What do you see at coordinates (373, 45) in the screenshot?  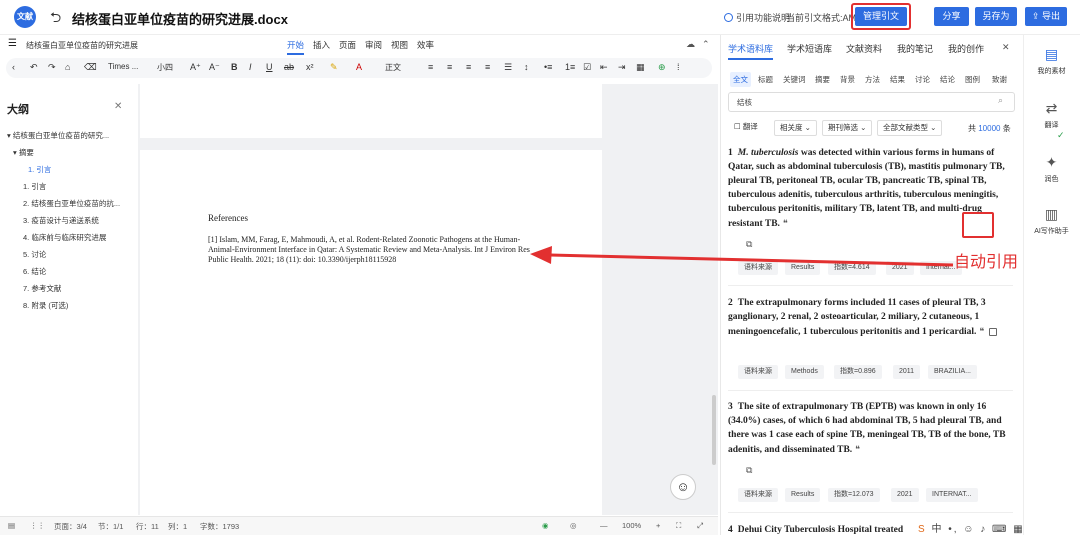 I see `tab-review: 审阅` at bounding box center [373, 45].